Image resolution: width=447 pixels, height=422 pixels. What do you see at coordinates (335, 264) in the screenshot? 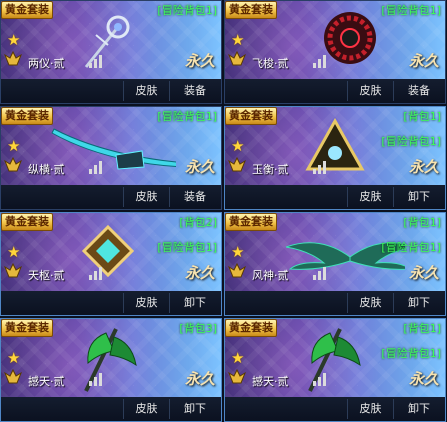
I see `item-card: 黄金套装 [背包1] [冒险背包1] ★ 风神·贰 永久 皮肤 卸下` at bounding box center [335, 264].